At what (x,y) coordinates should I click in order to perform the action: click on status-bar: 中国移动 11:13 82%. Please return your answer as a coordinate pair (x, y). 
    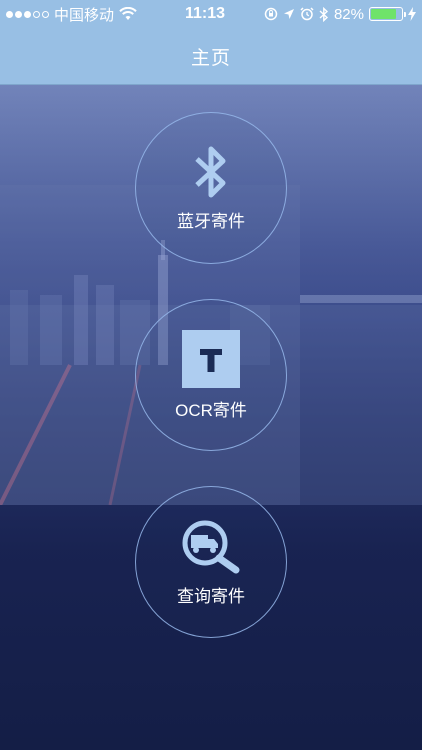
    Looking at the image, I should click on (211, 14).